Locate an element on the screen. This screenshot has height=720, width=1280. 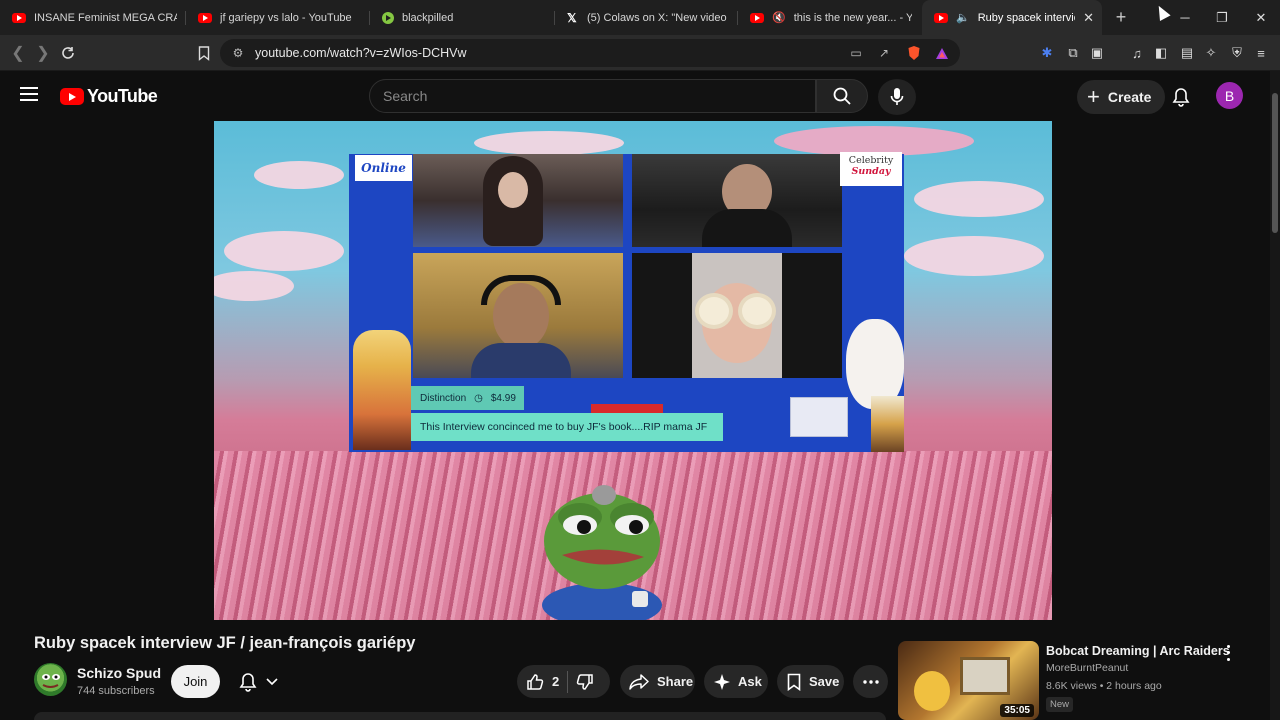
reload-icon is located at coordinates (68, 53).